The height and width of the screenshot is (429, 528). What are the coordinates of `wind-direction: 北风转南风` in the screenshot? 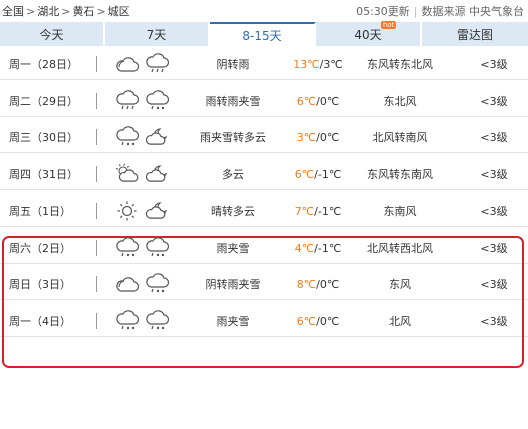 It's located at (400, 137).